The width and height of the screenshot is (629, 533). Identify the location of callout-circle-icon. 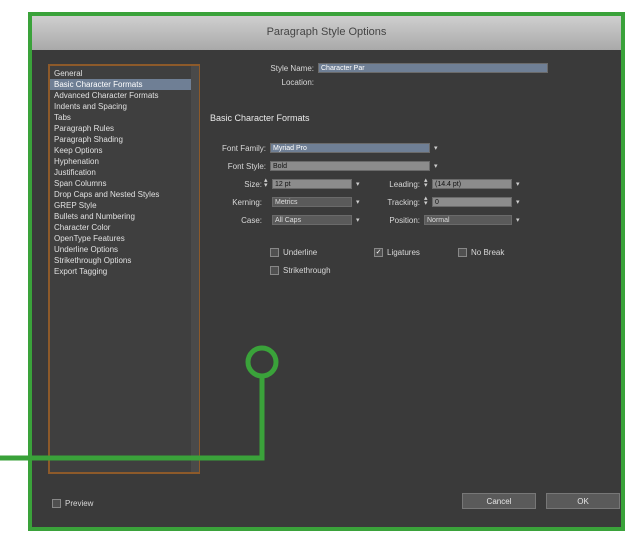
(262, 362).